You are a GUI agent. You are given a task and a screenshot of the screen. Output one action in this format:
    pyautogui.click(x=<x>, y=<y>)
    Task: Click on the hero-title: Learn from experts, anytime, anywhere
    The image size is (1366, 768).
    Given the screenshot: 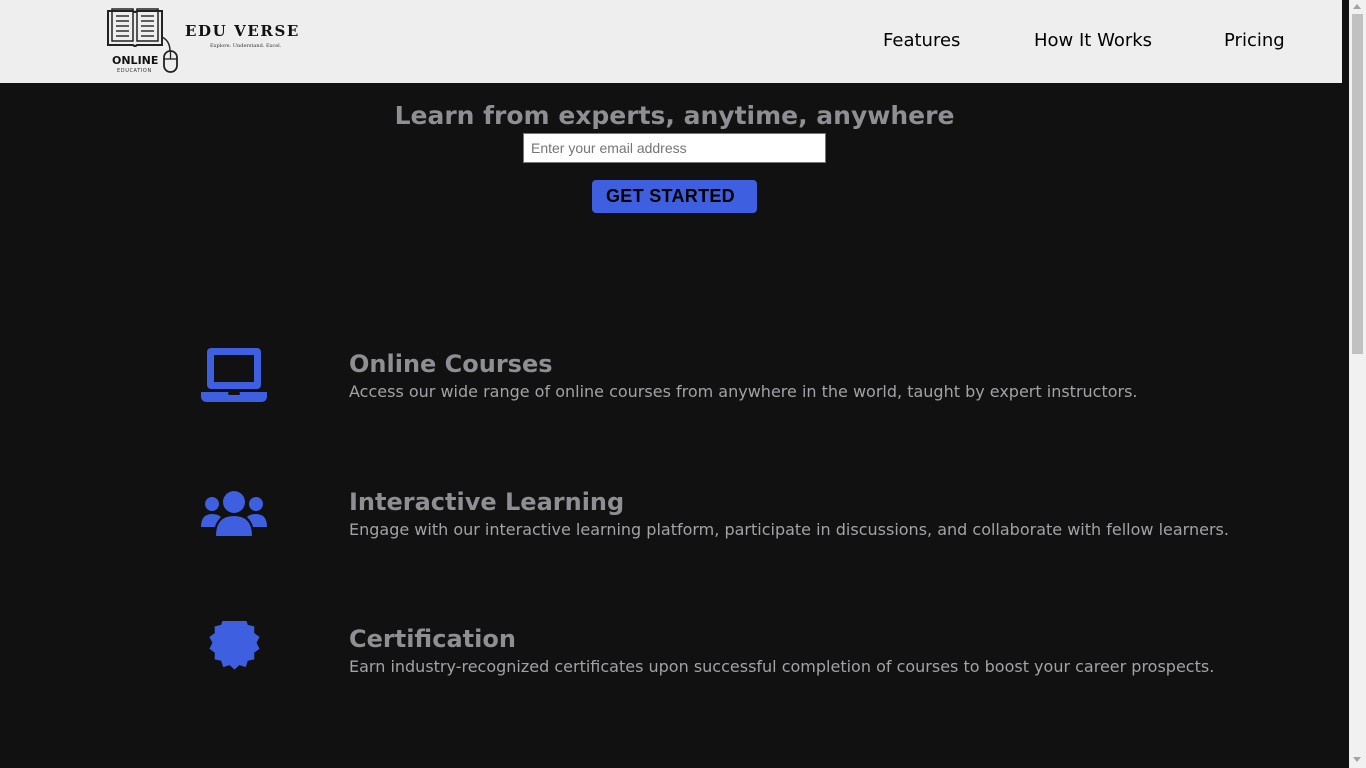 What is the action you would take?
    pyautogui.click(x=674, y=115)
    